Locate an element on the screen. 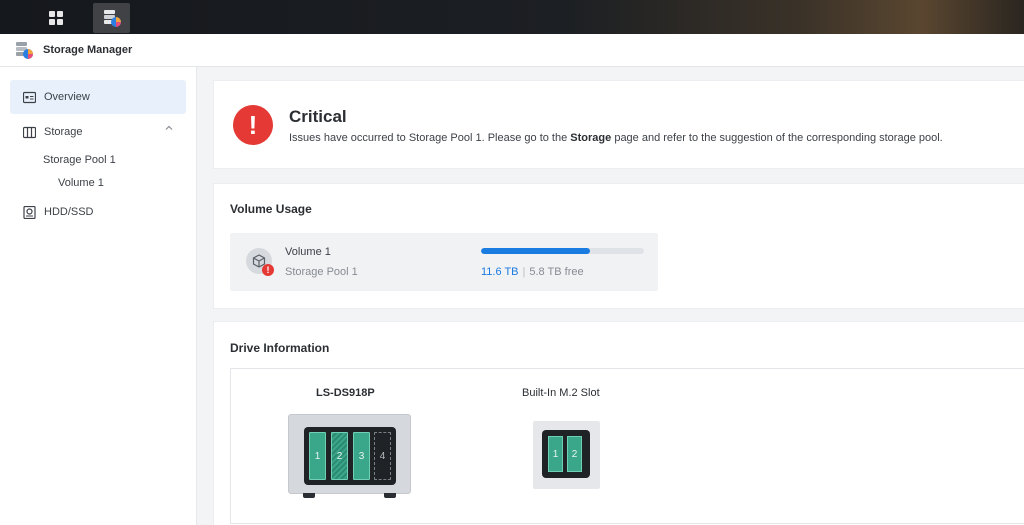 The height and width of the screenshot is (525, 1024). drive-information-title: Drive Information is located at coordinates (280, 348).